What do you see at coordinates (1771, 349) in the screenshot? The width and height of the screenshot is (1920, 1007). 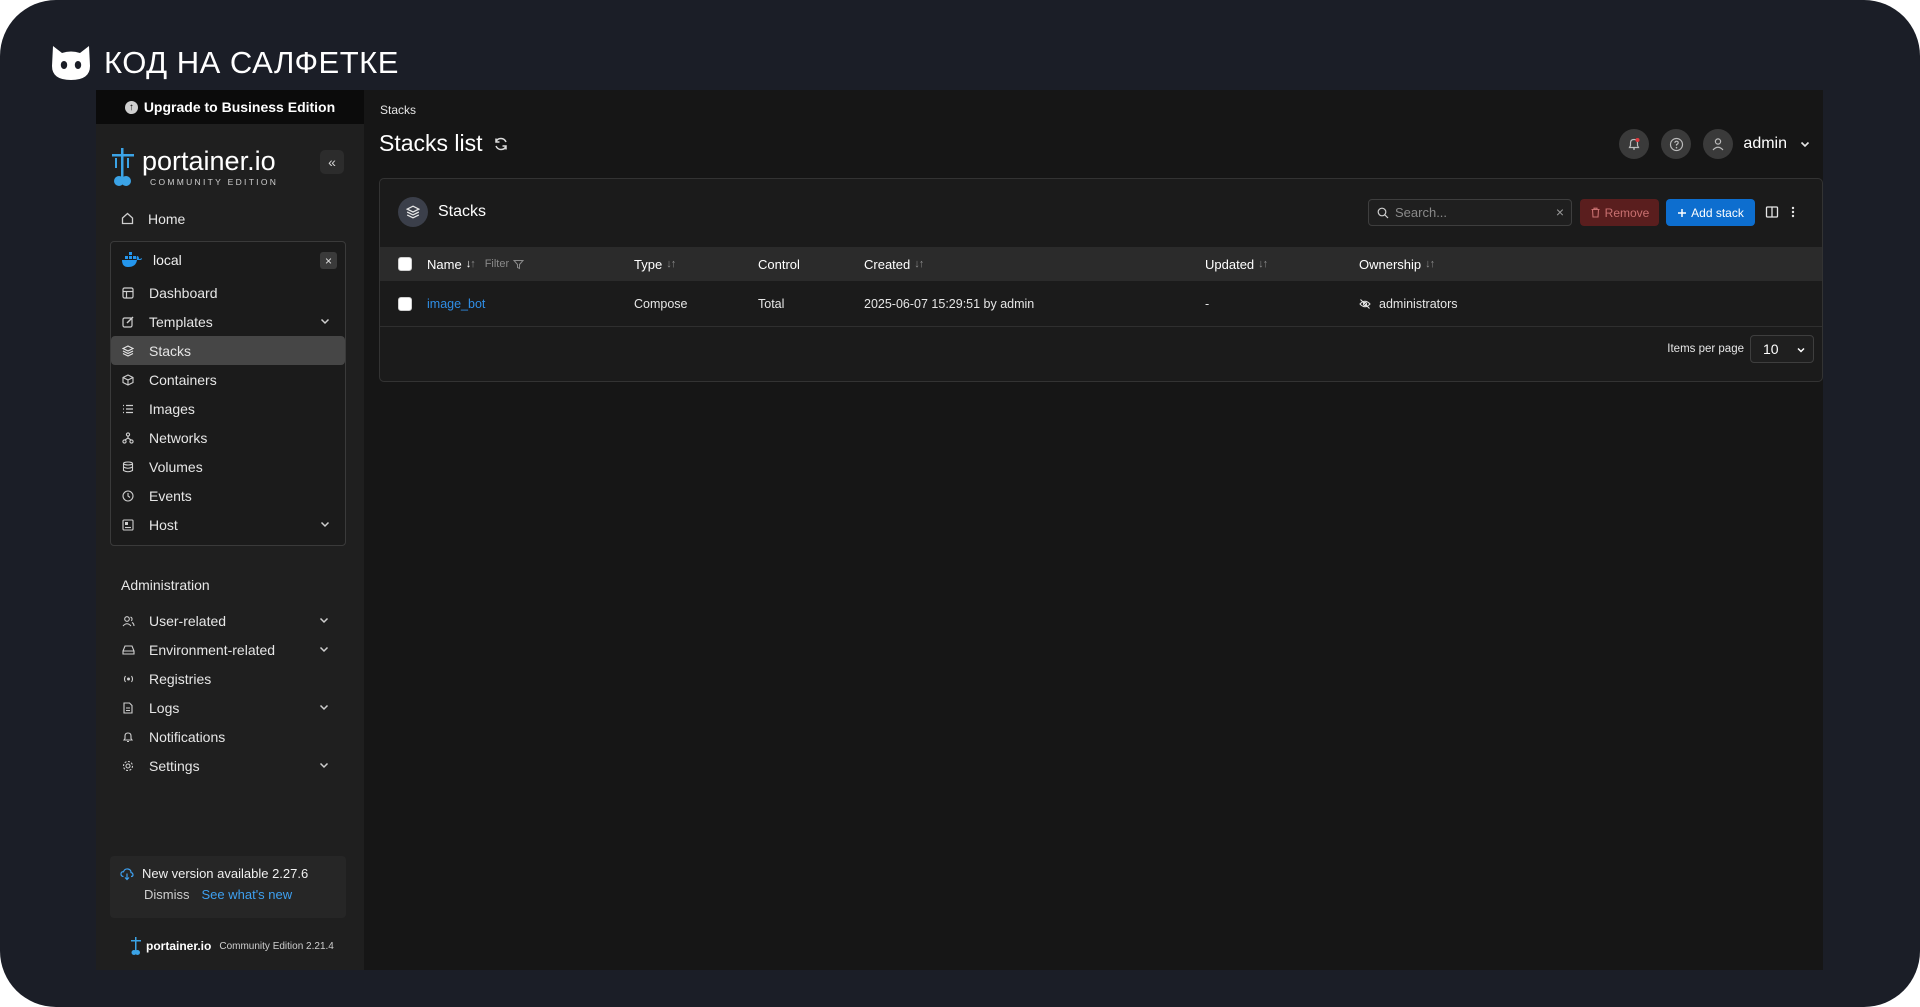 I see `items-per-page-value: 10` at bounding box center [1771, 349].